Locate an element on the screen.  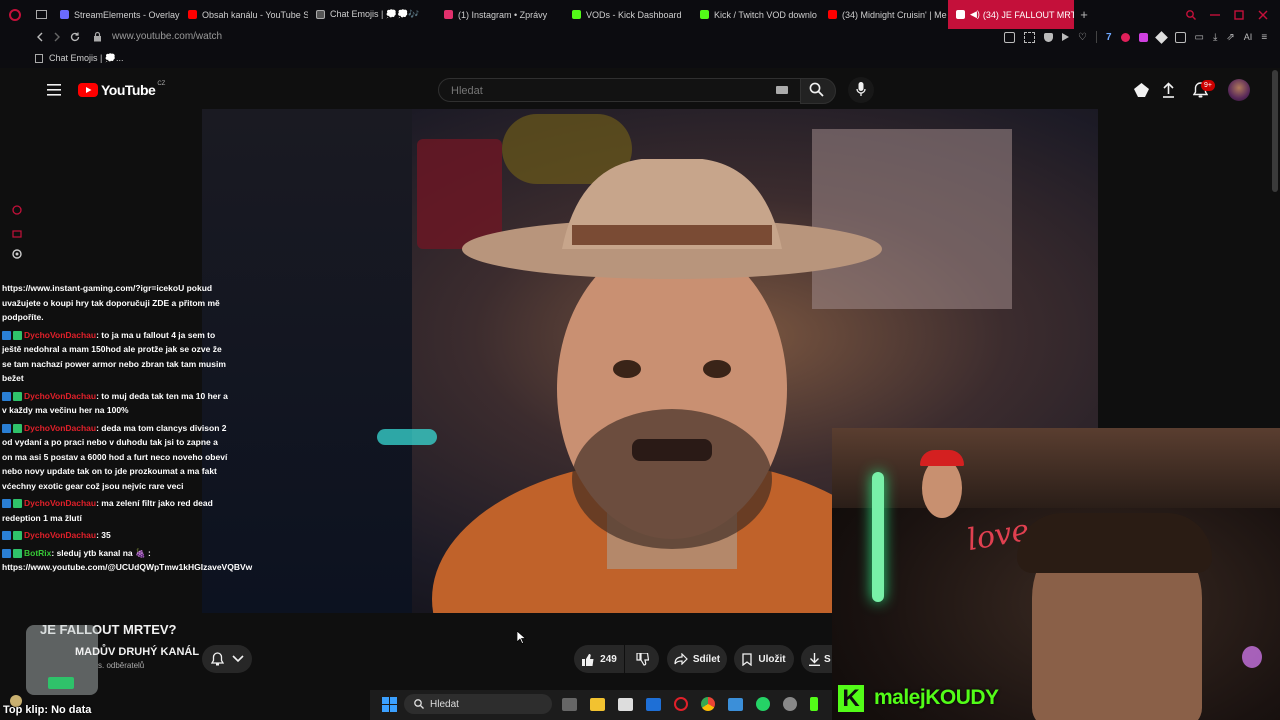
thumbs-up-icon is located at coordinates (588, 659).